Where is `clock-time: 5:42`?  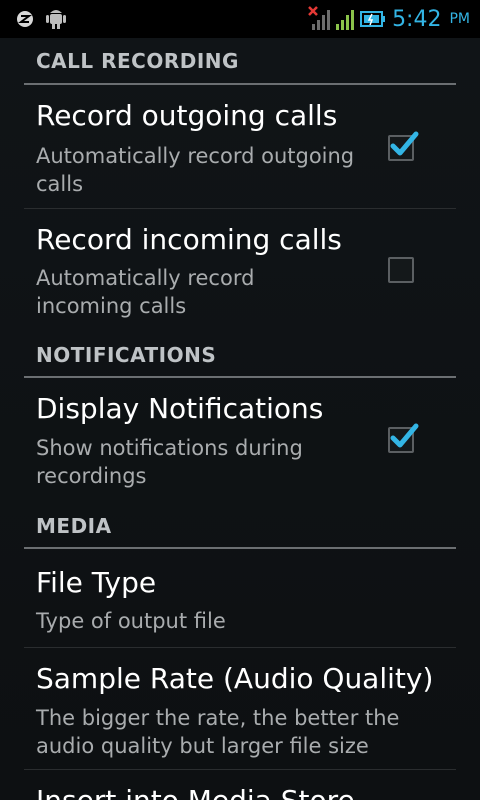
clock-time: 5:42 is located at coordinates (417, 19).